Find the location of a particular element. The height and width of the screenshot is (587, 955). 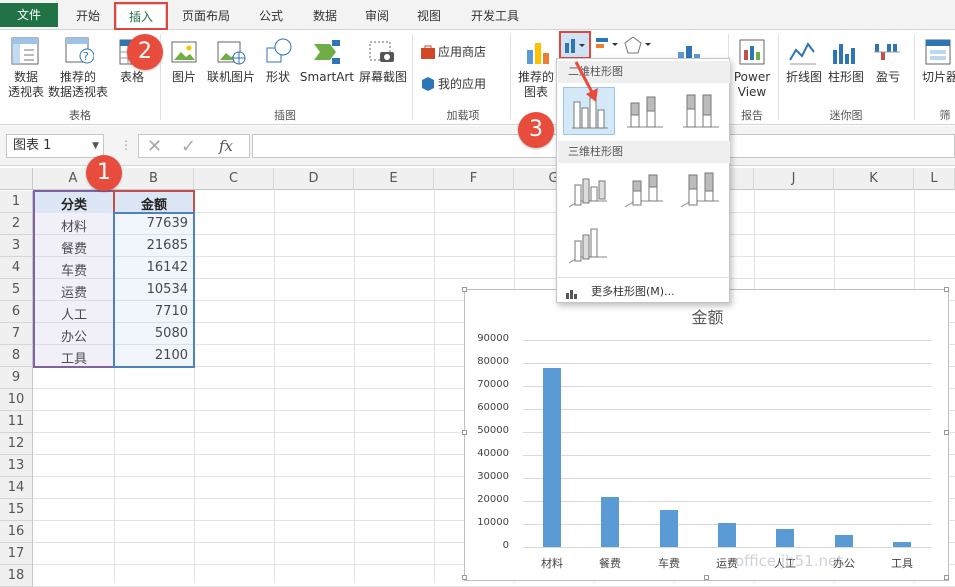

sparkline-winloss-label: 盈亏 is located at coordinates (887, 77).